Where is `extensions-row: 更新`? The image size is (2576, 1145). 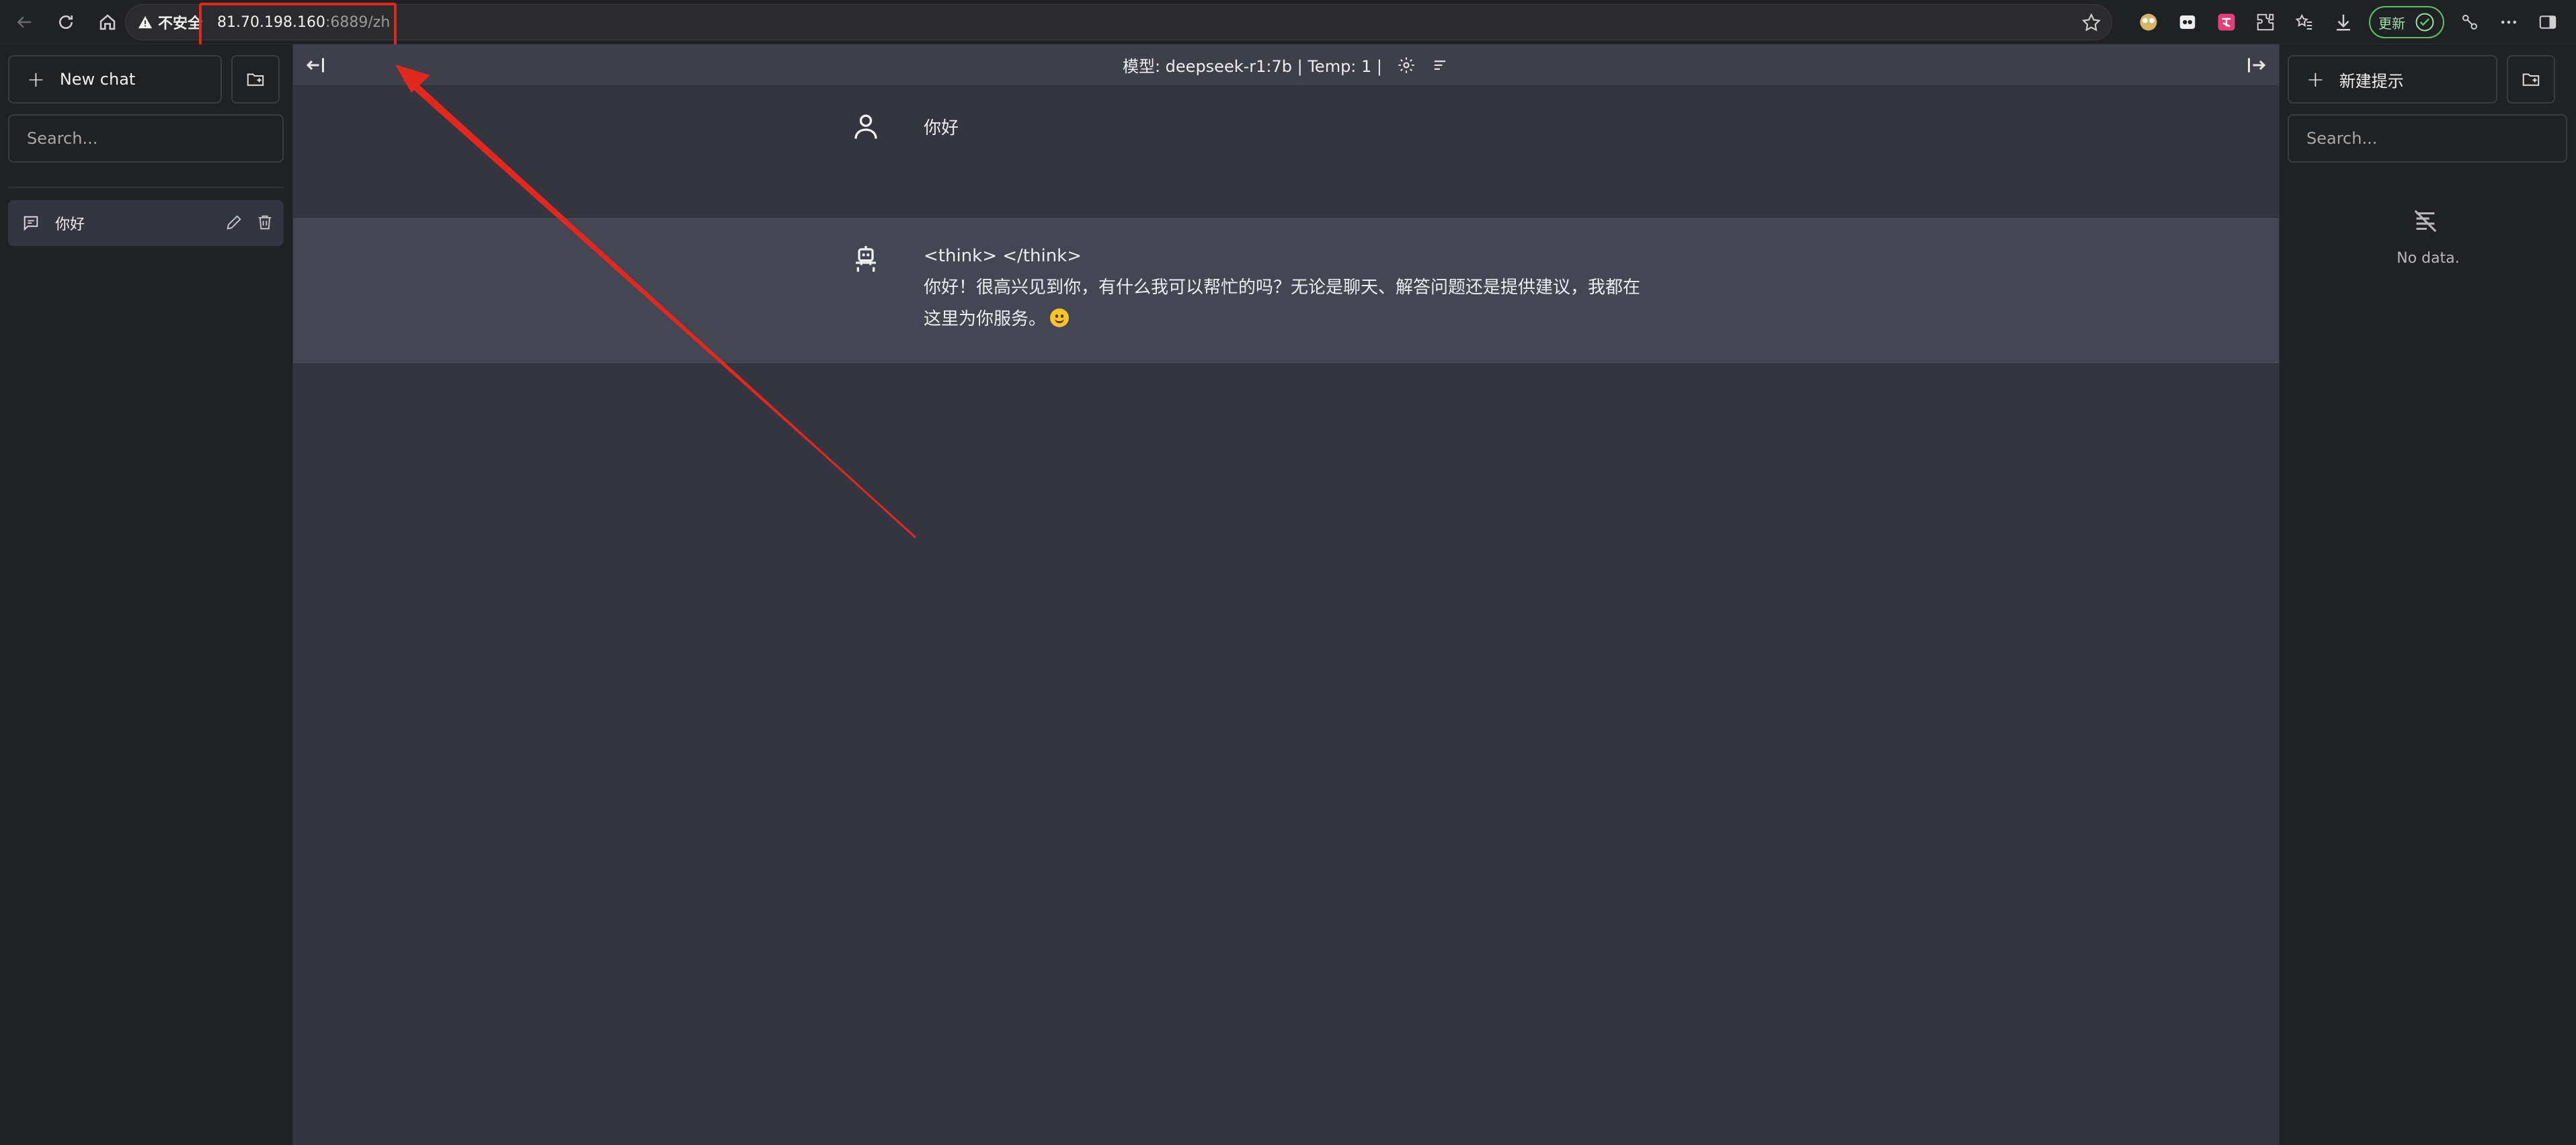 extensions-row: 更新 is located at coordinates (2355, 22).